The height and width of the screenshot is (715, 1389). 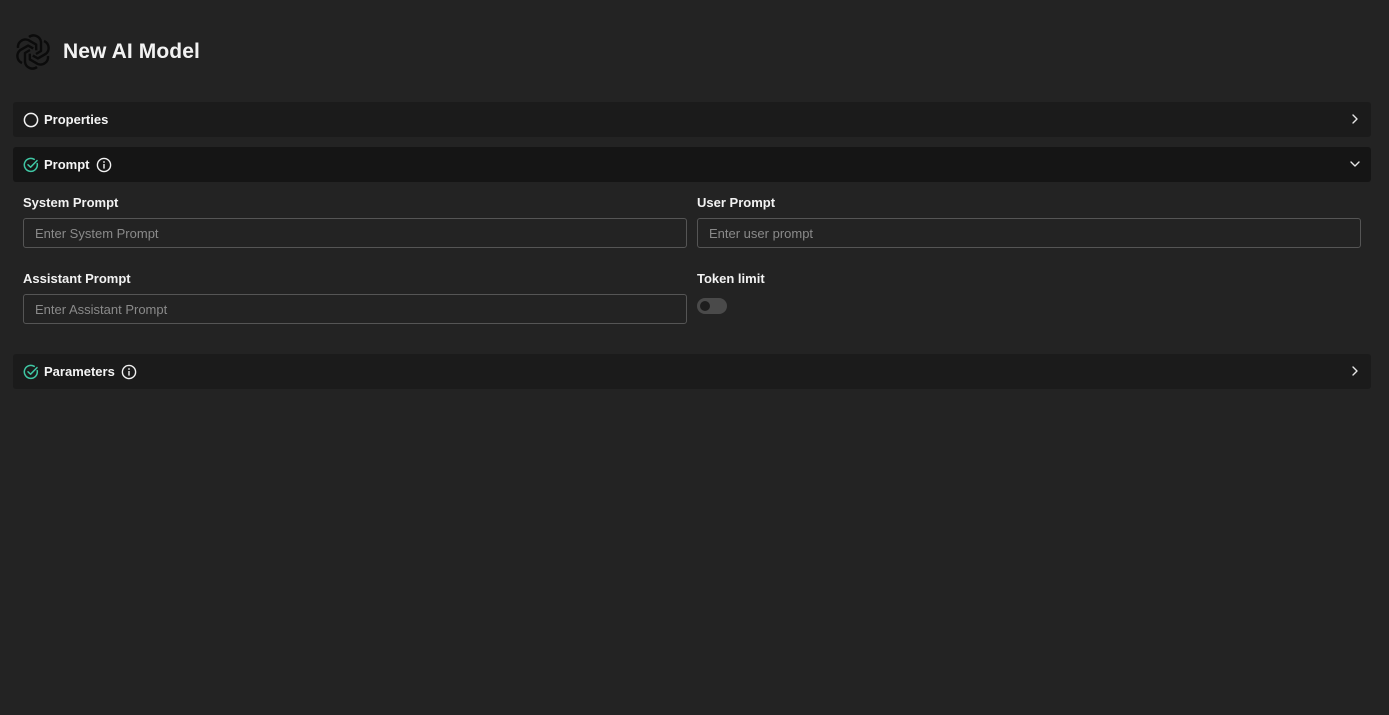 I want to click on system-prompt-input, so click(x=355, y=233).